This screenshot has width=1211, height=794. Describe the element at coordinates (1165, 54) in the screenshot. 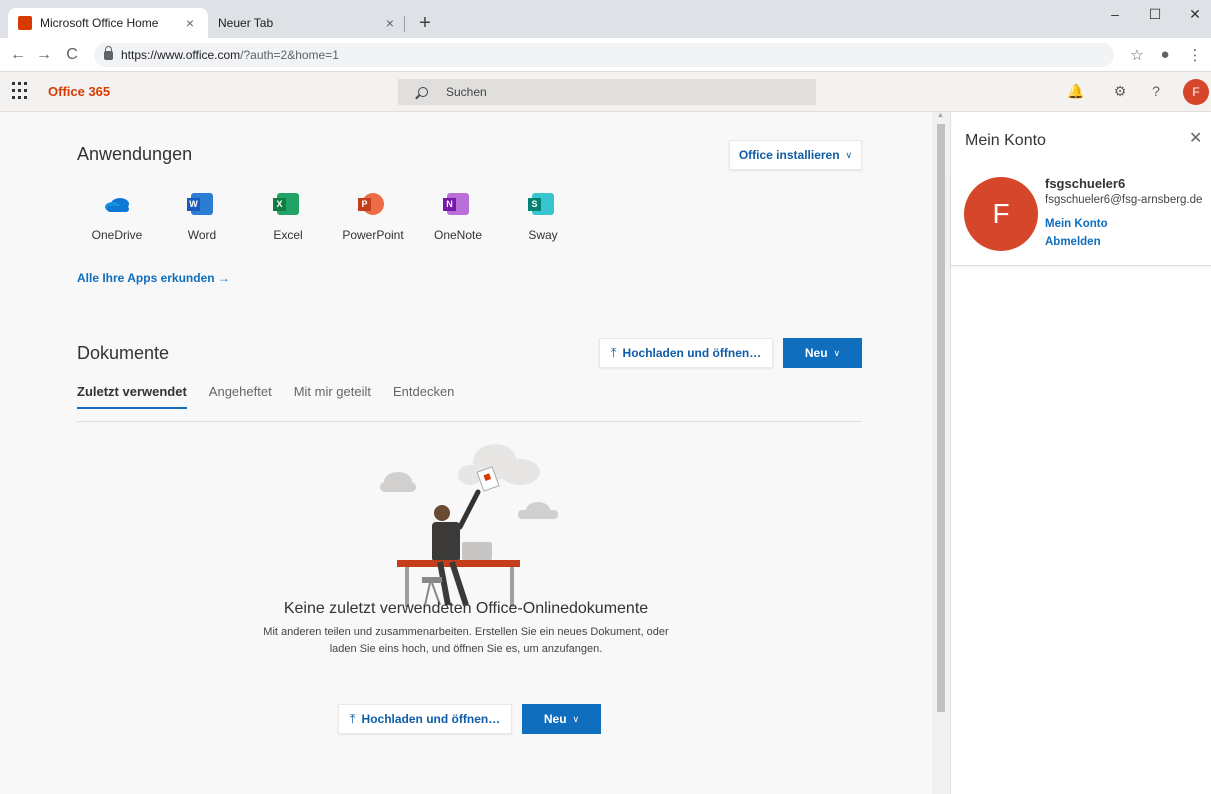

I see `profile-icon: ●` at that location.